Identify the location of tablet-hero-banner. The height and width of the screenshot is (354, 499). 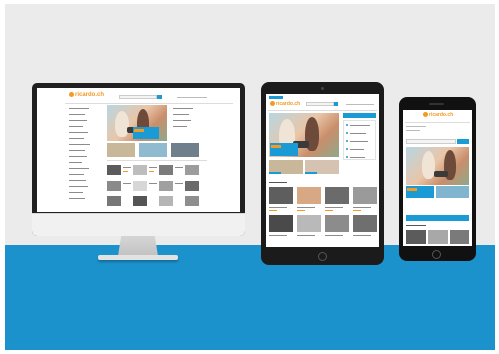
(284, 149).